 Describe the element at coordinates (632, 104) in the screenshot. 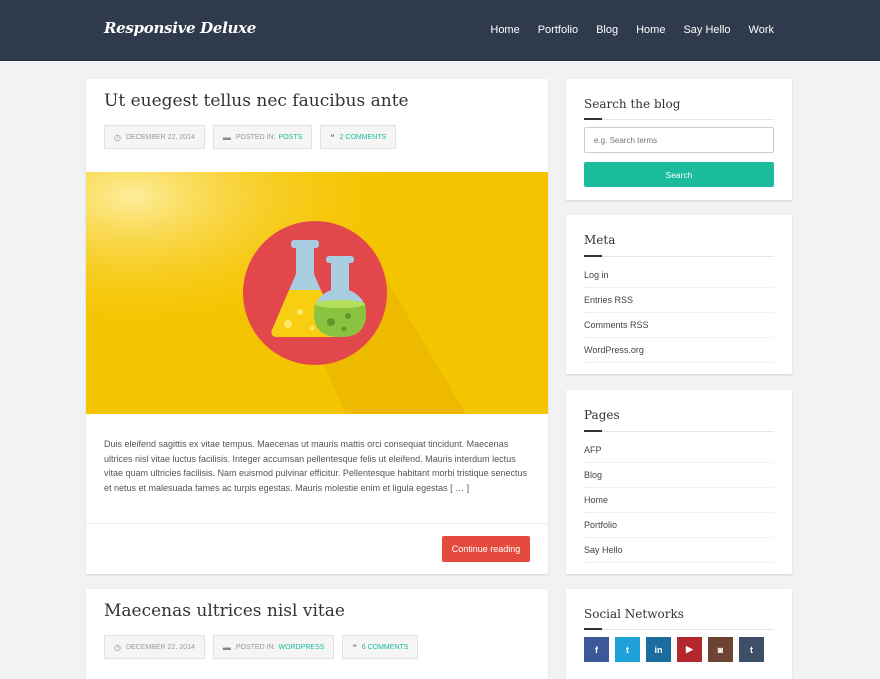

I see `widget-title: Search the blog` at that location.